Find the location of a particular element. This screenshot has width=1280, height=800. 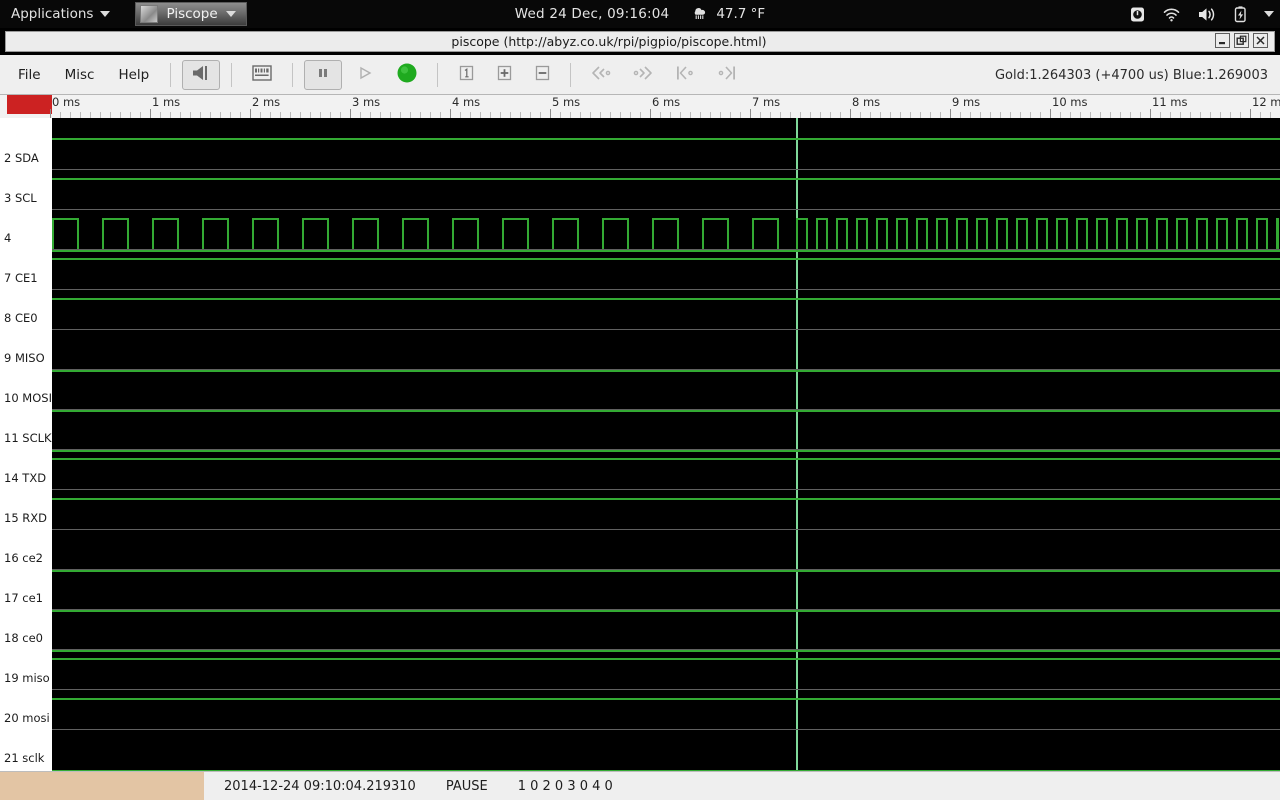

channel-label-17: 17 ce1 is located at coordinates (23, 598).